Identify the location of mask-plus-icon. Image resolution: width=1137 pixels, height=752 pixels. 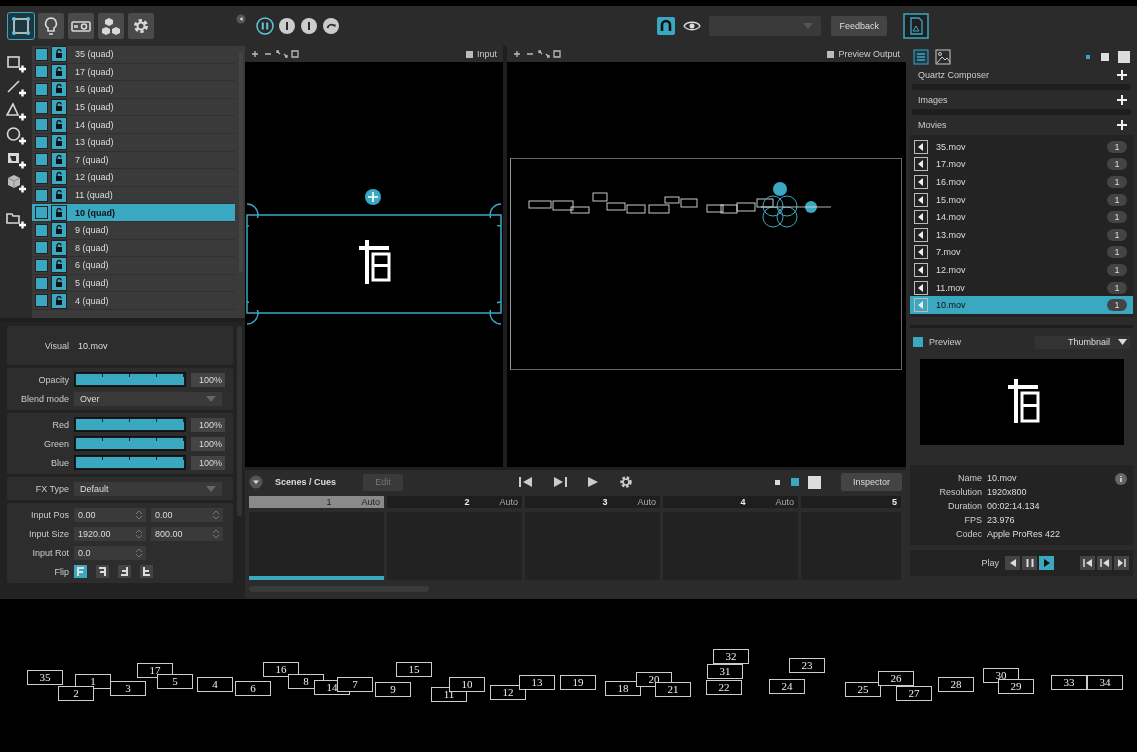
(16, 160).